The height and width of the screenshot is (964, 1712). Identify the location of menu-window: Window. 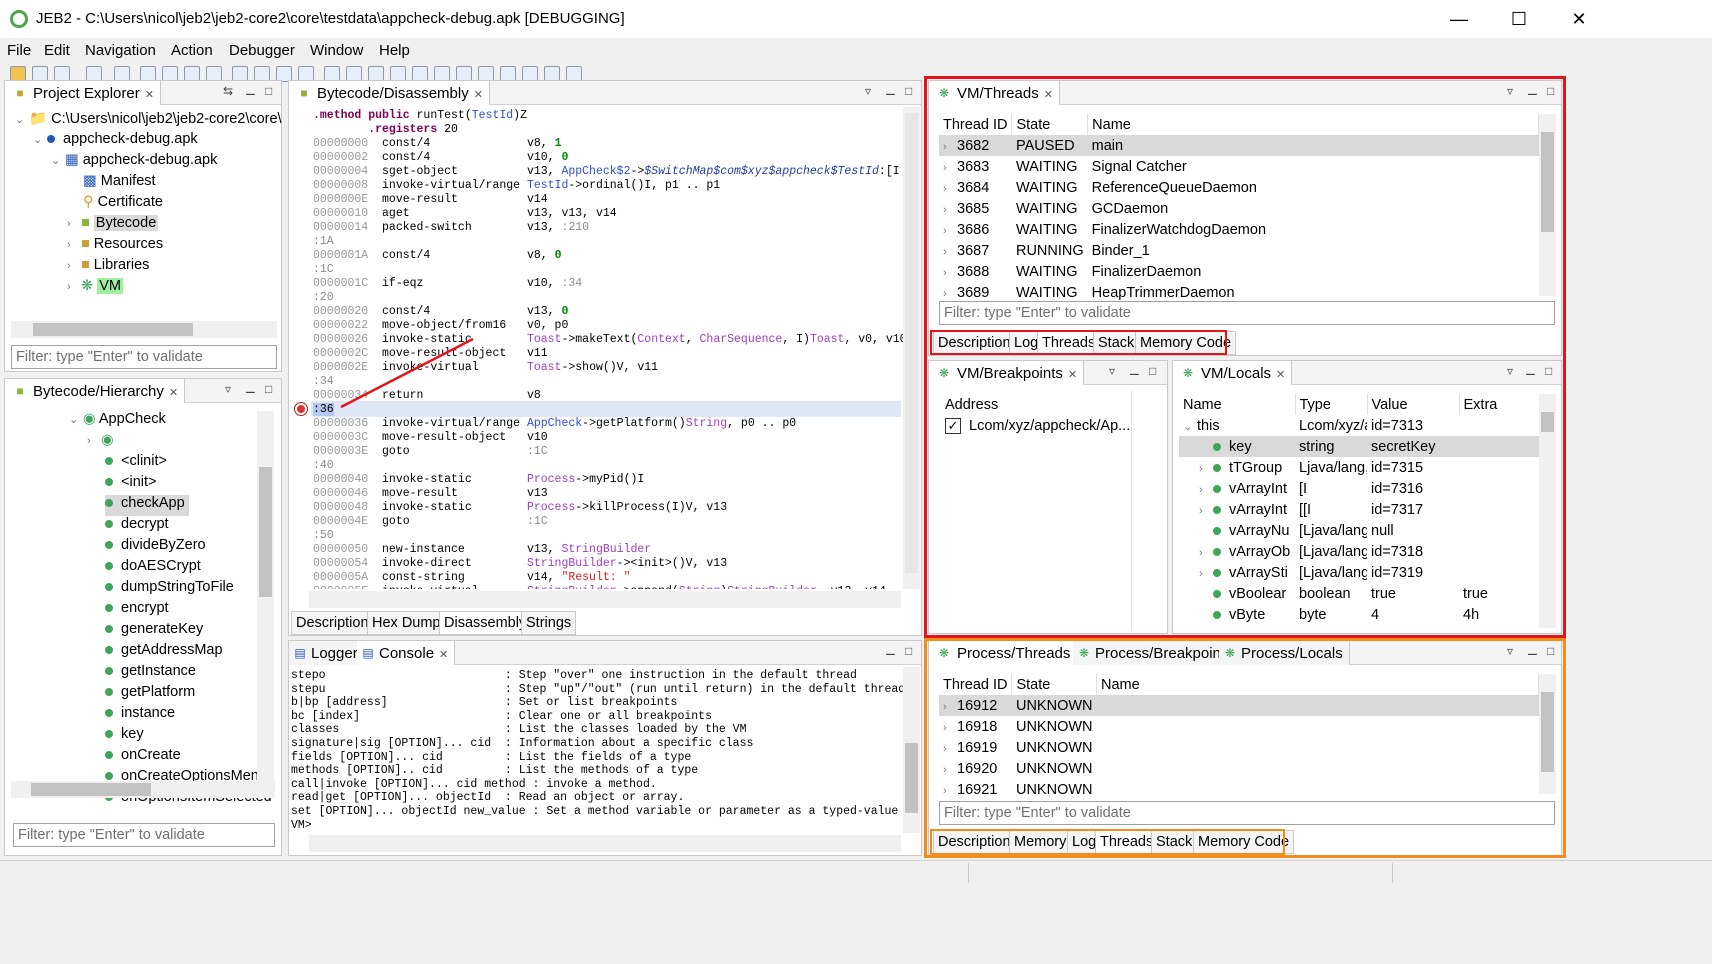
(336, 50).